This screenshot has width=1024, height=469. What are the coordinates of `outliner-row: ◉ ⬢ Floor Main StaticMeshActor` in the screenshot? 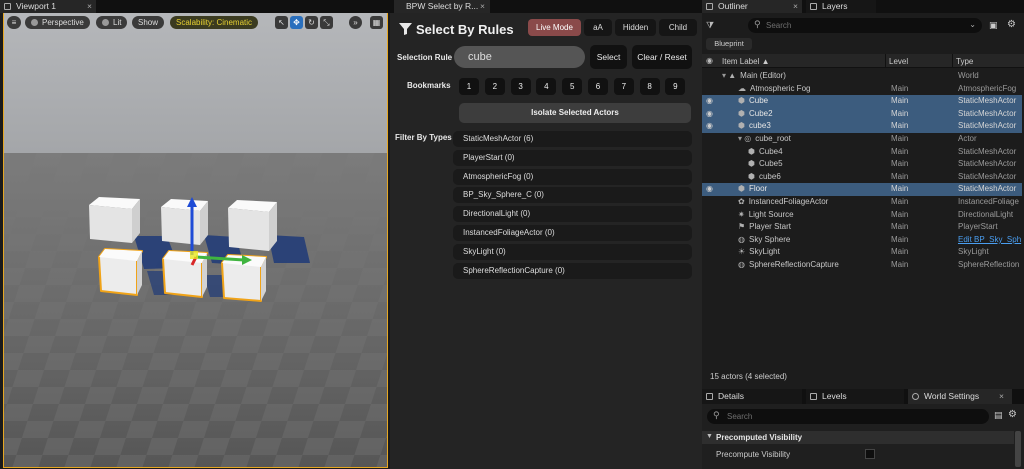 It's located at (862, 189).